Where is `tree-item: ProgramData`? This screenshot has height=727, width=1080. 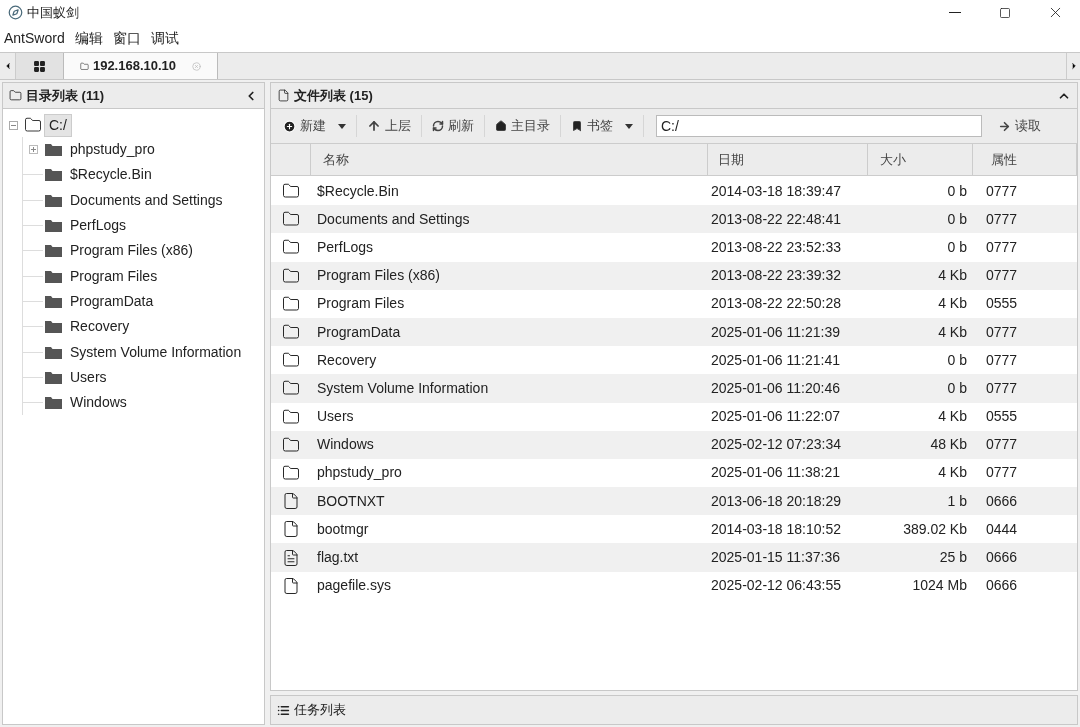
tree-item: ProgramData is located at coordinates (112, 301).